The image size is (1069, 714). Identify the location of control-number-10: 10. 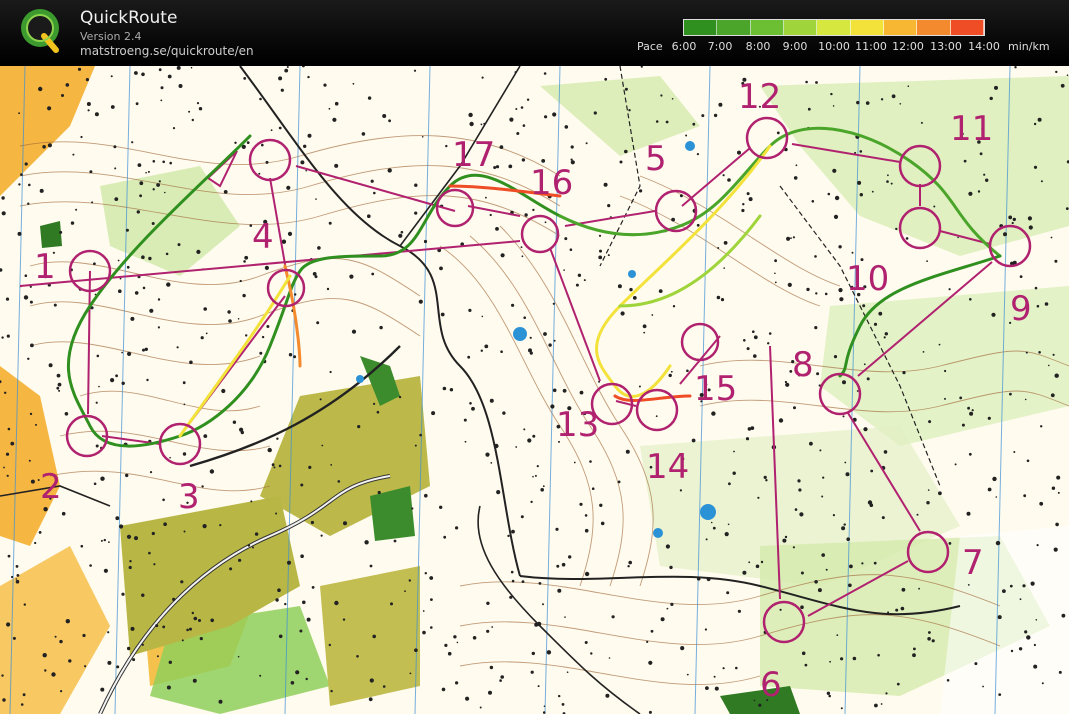
(867, 279).